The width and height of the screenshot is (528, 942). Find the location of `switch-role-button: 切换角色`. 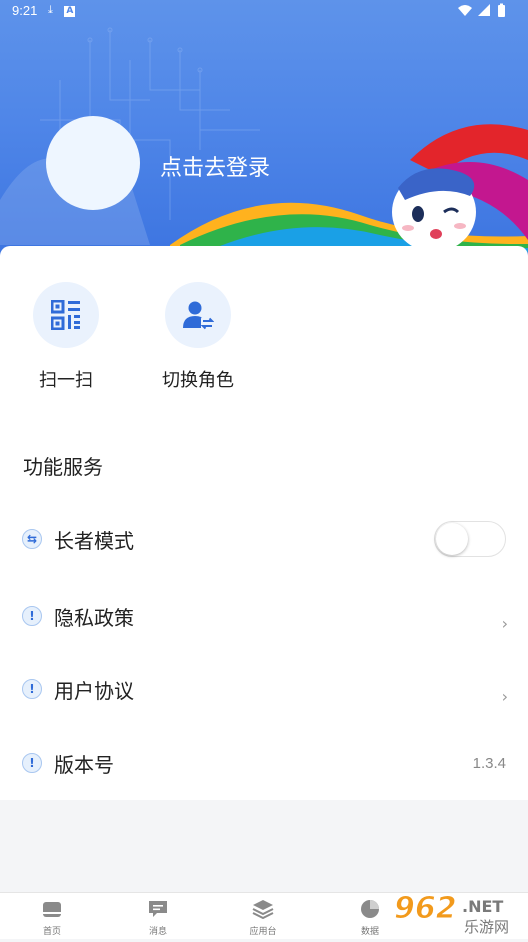

switch-role-button: 切换角色 is located at coordinates (198, 337).